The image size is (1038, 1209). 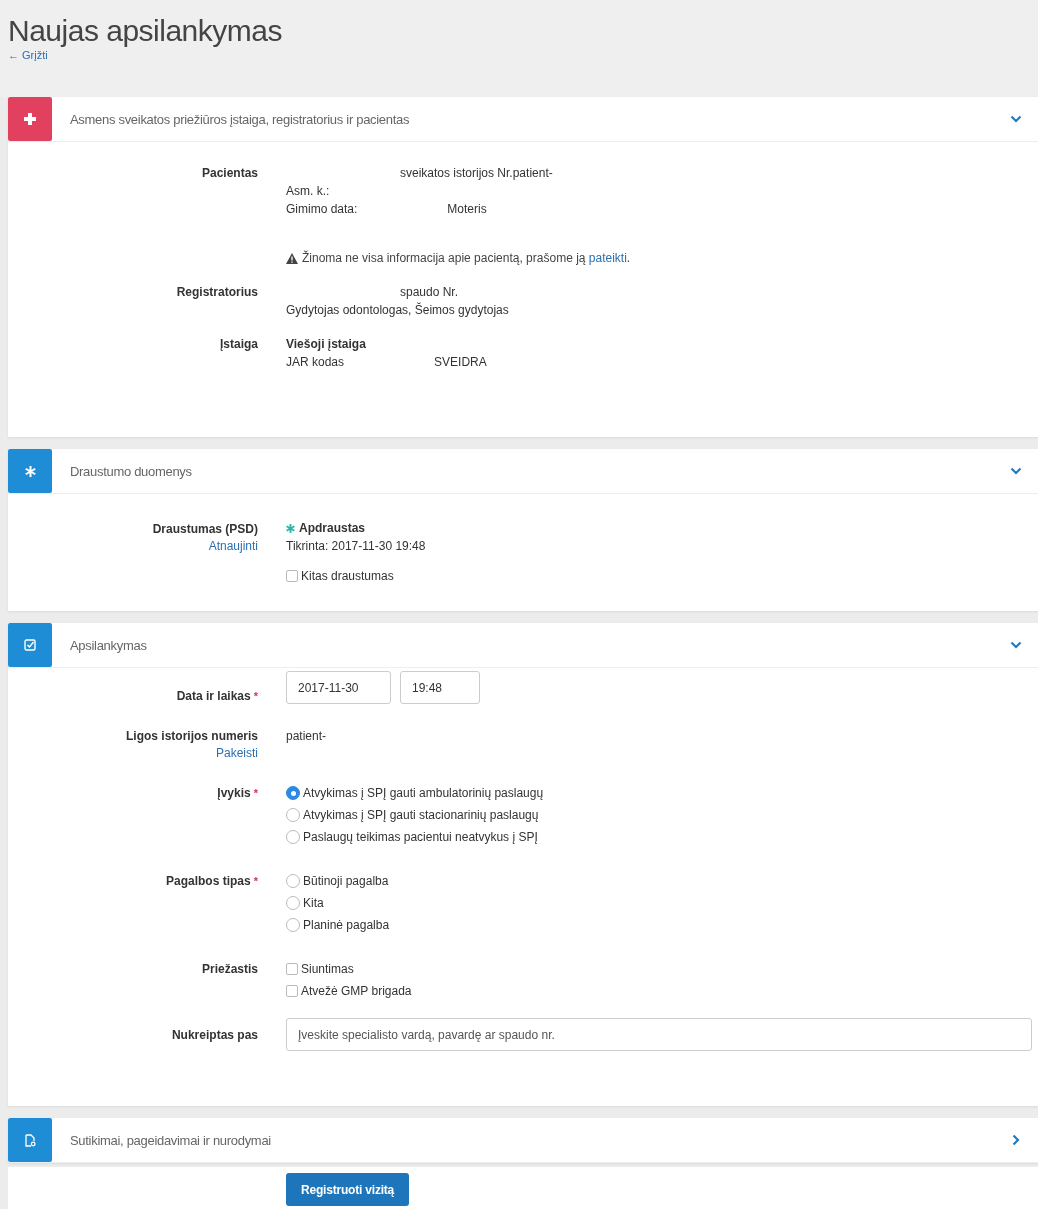 What do you see at coordinates (356, 546) in the screenshot?
I see `field-value: Tikrinta: 2017-11-30 19:48` at bounding box center [356, 546].